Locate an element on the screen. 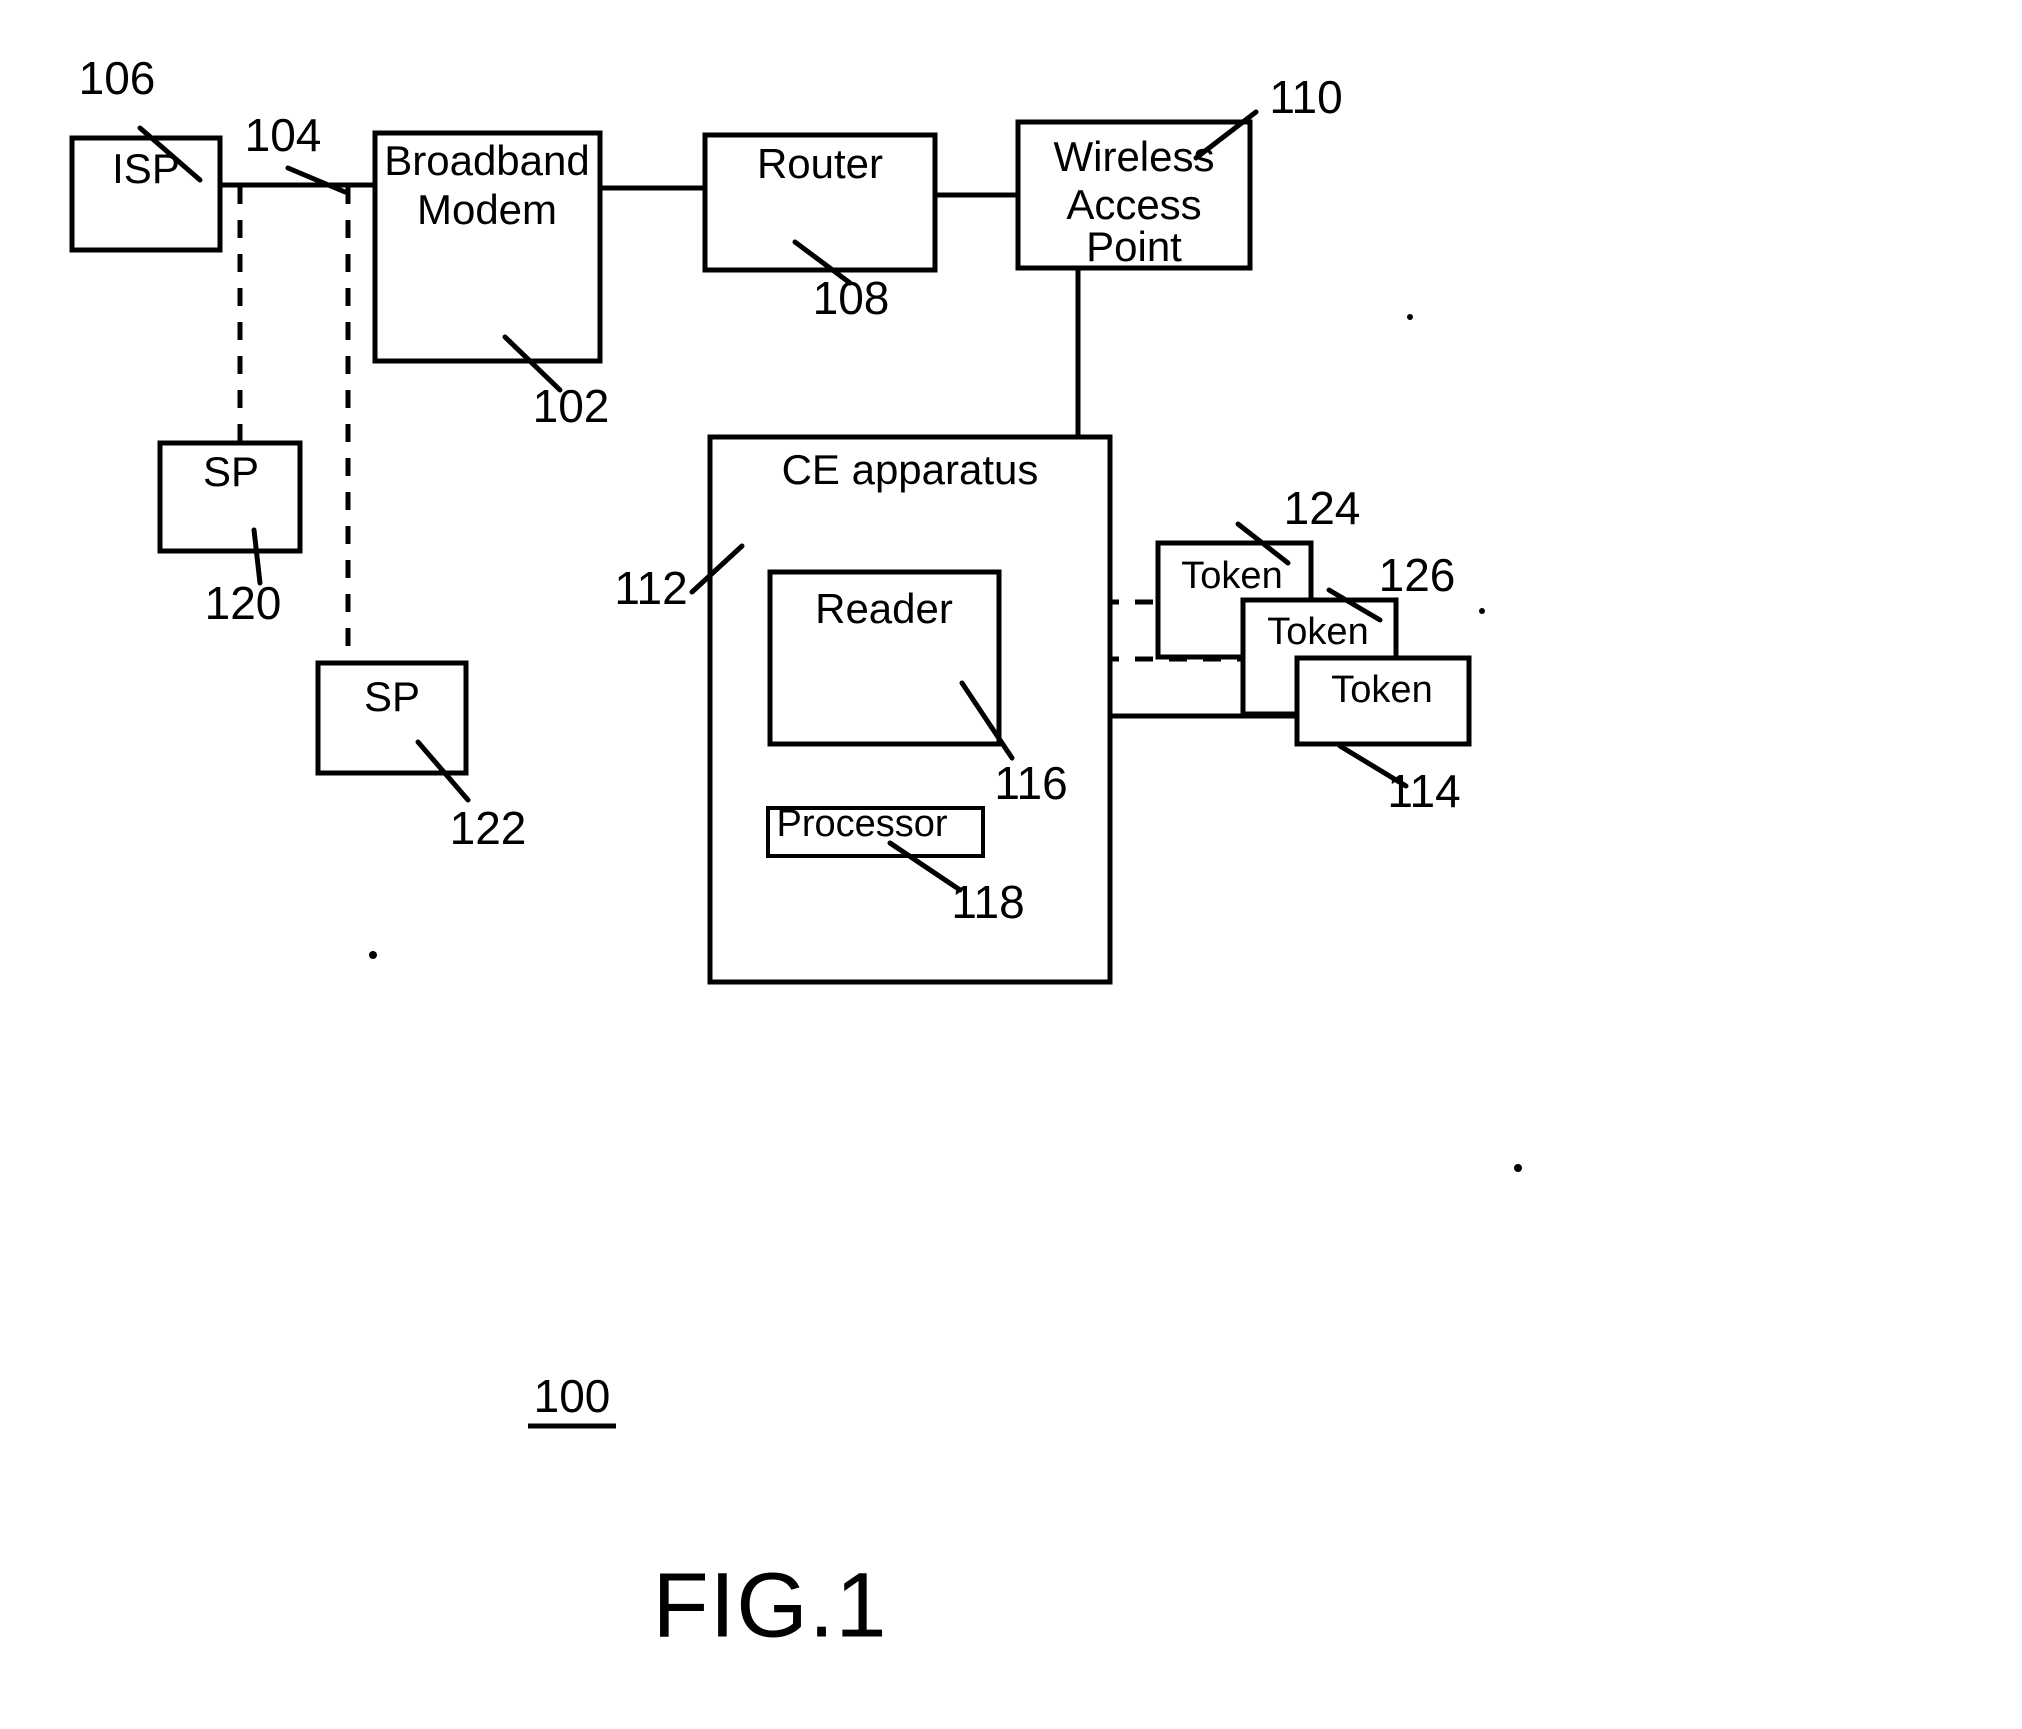 The width and height of the screenshot is (2022, 1729). block-label-processor: Processor is located at coordinates (861, 824).